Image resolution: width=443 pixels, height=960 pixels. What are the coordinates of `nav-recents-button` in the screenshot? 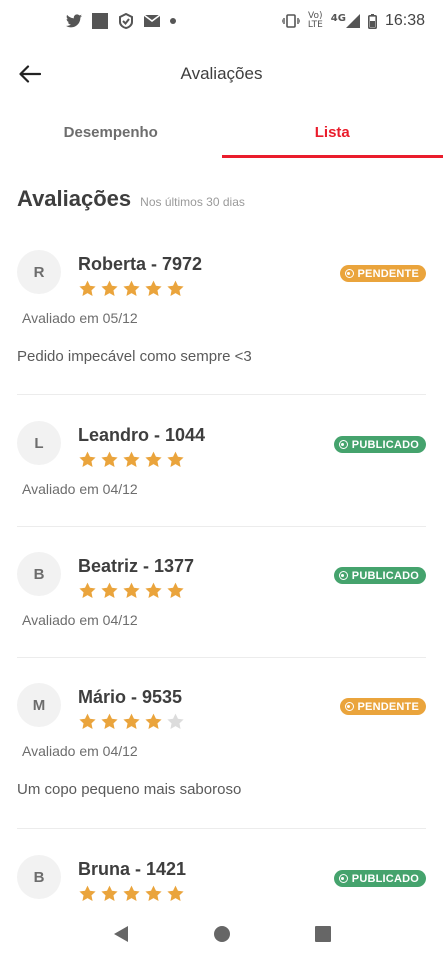 It's located at (323, 934).